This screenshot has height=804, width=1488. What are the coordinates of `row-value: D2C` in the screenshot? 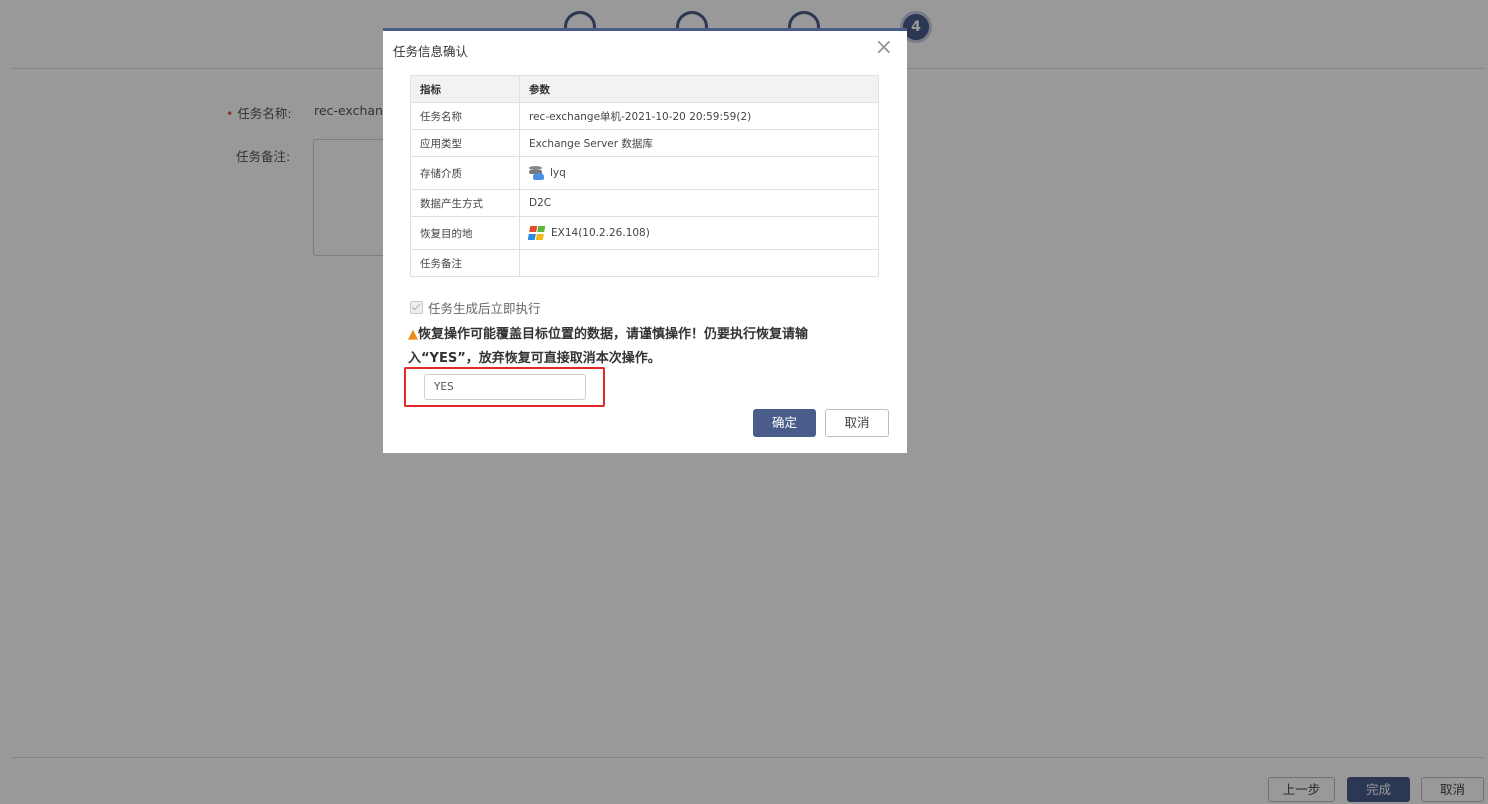 It's located at (699, 203).